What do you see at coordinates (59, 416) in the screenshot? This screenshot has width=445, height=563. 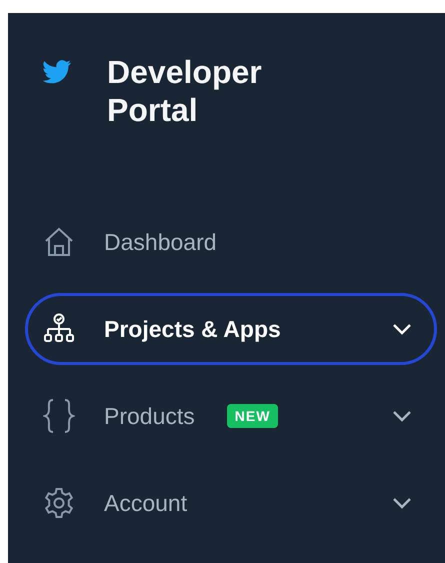 I see `braces-icon` at bounding box center [59, 416].